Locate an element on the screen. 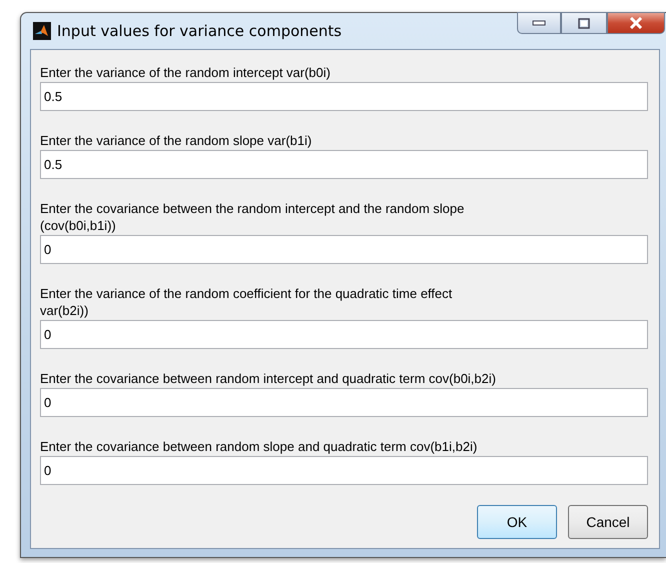 This screenshot has width=666, height=563. field-label: Enter the covariance between random slope and quadratic term cov(b1i,b2i) is located at coordinates (259, 446).